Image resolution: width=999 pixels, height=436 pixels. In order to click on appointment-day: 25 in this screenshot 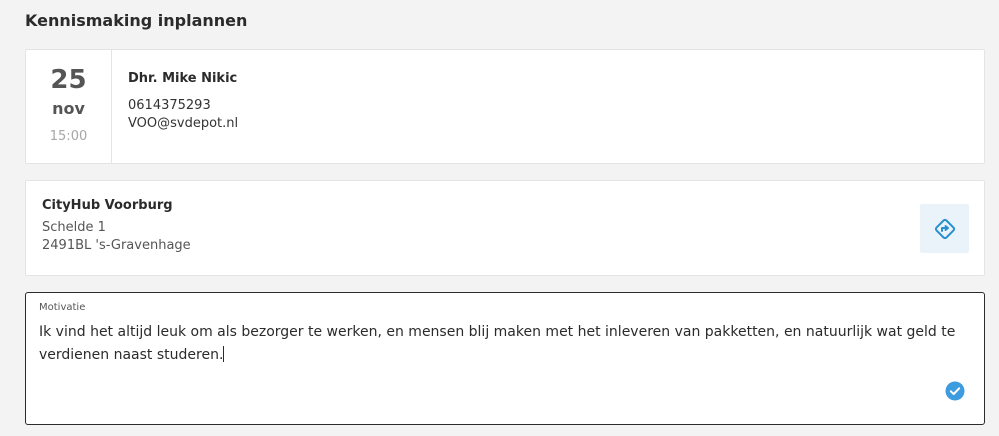, I will do `click(68, 80)`.